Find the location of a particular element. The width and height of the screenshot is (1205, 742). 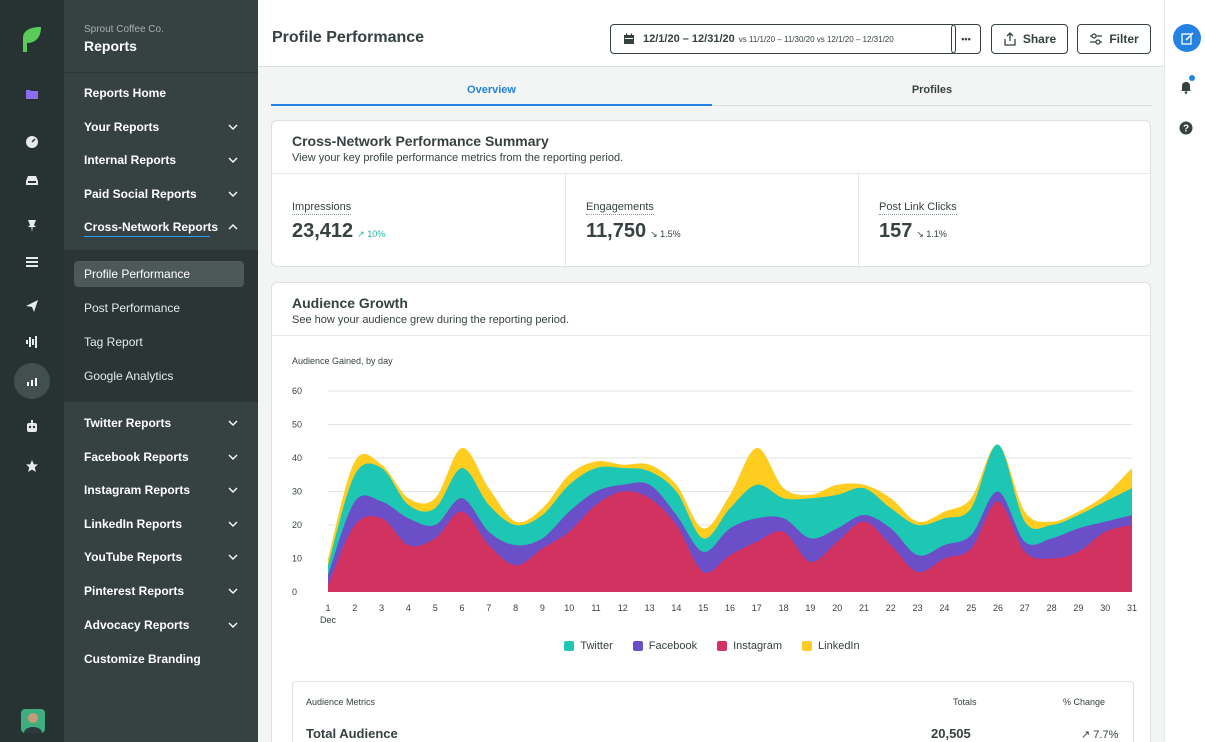

nav-item-advocacy-reports: Advocacy Reports is located at coordinates (161, 625).